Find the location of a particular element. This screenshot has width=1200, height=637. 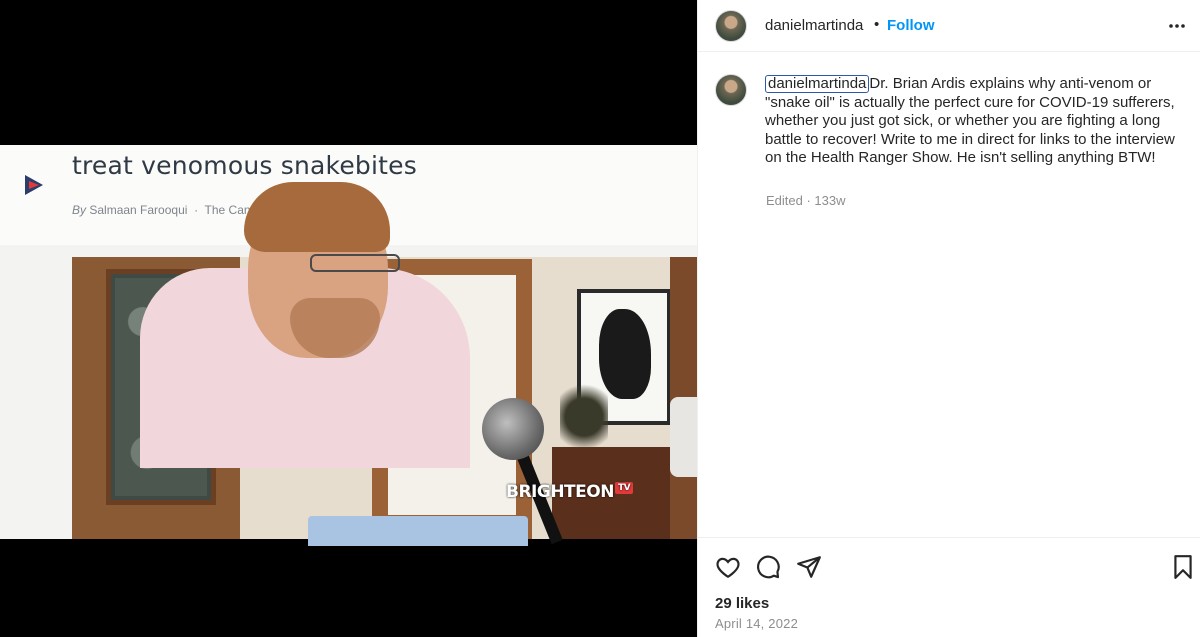

microphone is located at coordinates (513, 429).